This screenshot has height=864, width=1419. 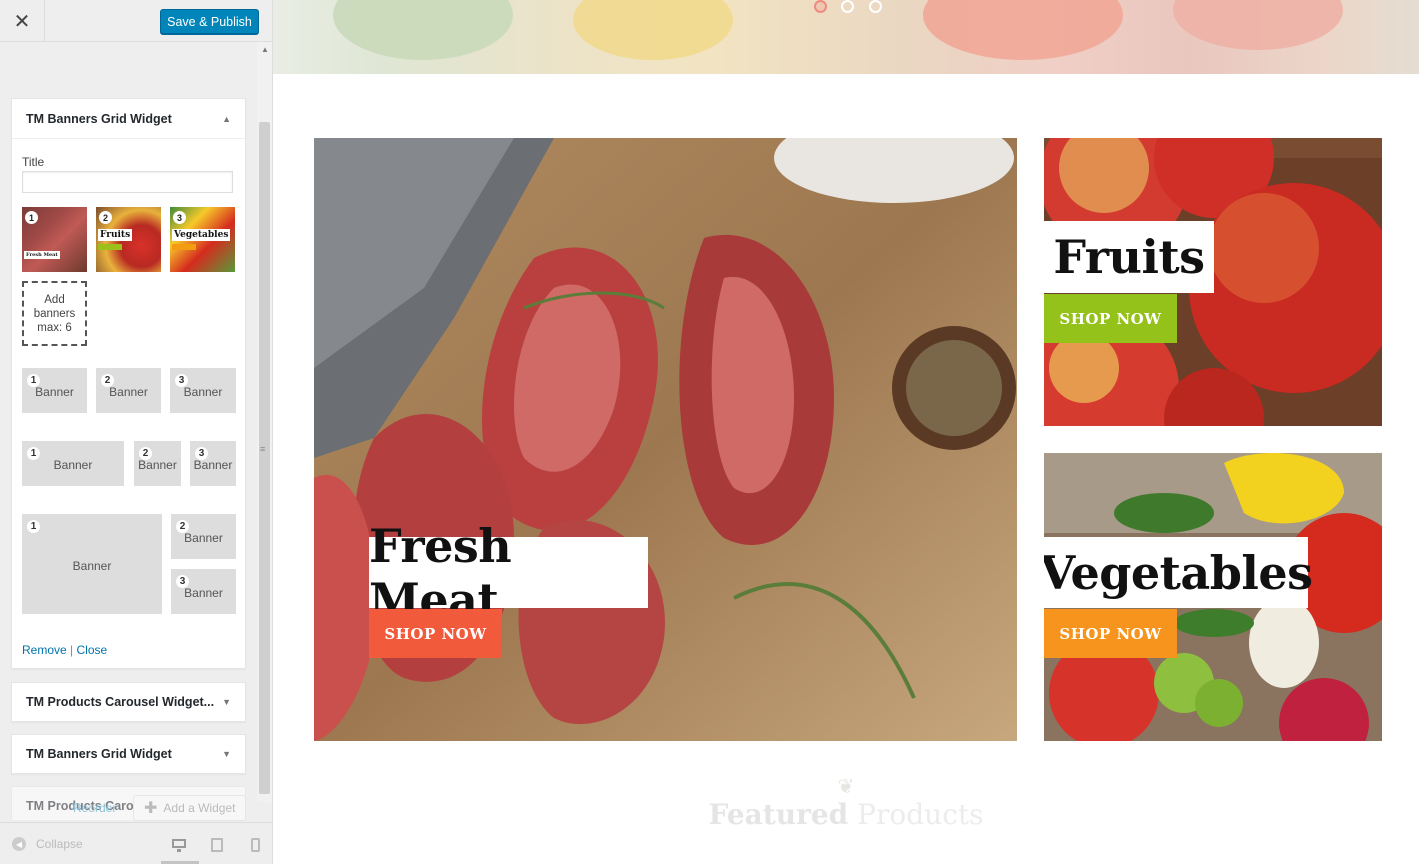 I want to click on close-widget-link: Close, so click(x=92, y=650).